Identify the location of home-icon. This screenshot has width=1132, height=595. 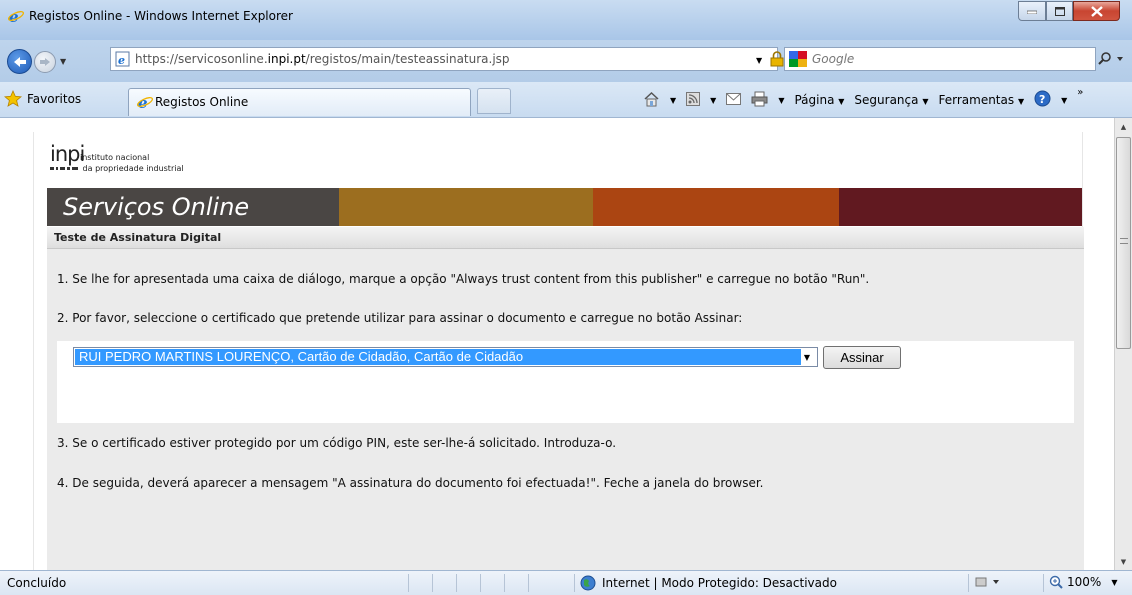
(651, 100).